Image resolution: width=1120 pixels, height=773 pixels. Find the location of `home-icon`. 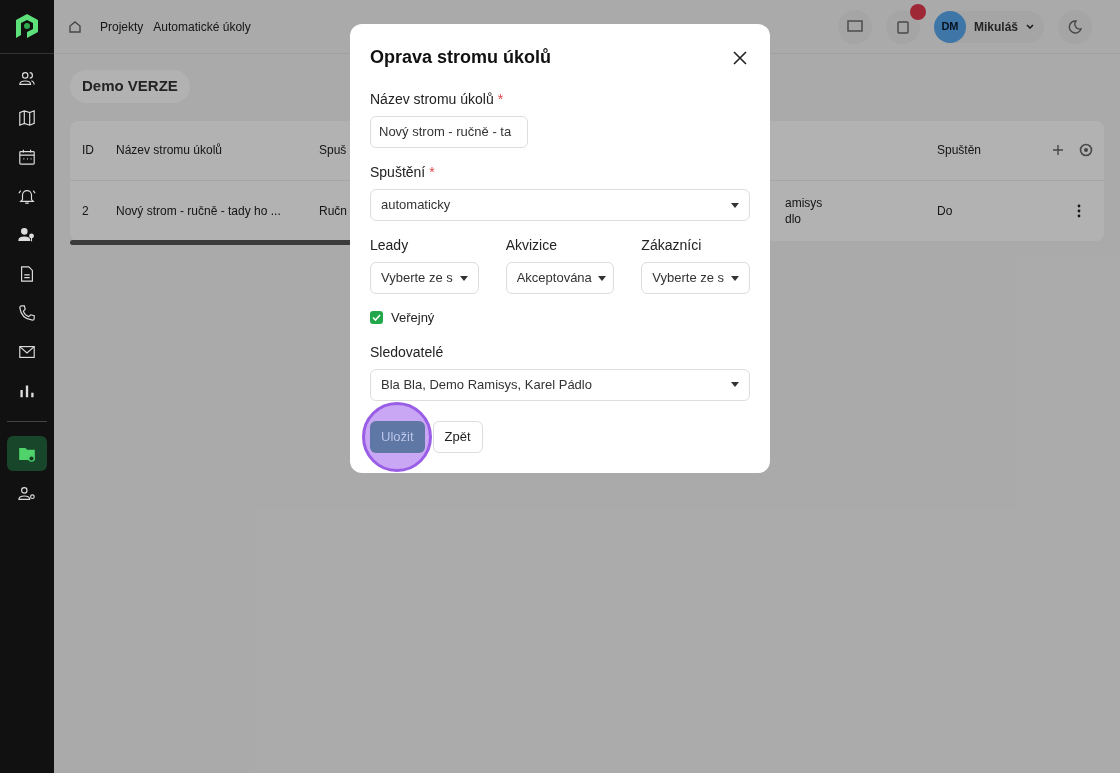

home-icon is located at coordinates (75, 26).